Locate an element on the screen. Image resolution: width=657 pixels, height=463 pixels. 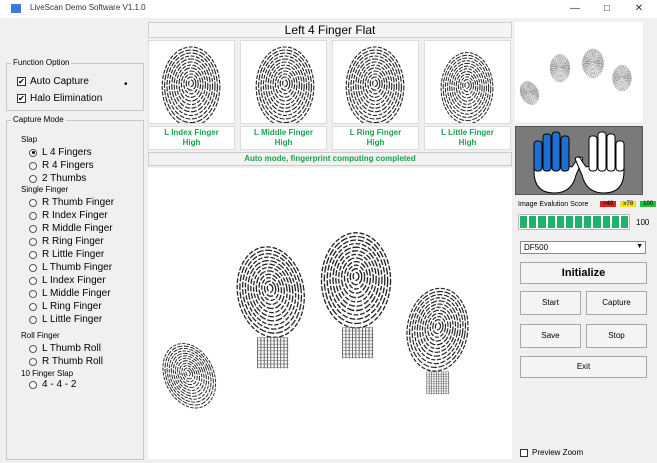
thumb-l-middle is located at coordinates (283, 83).